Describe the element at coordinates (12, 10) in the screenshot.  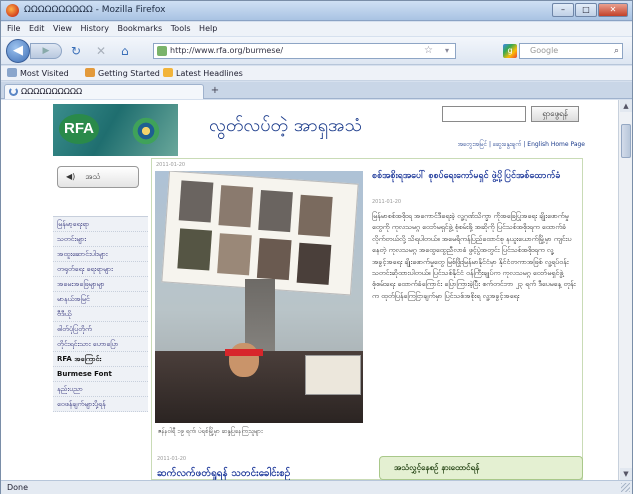
I see `firefox-icon` at that location.